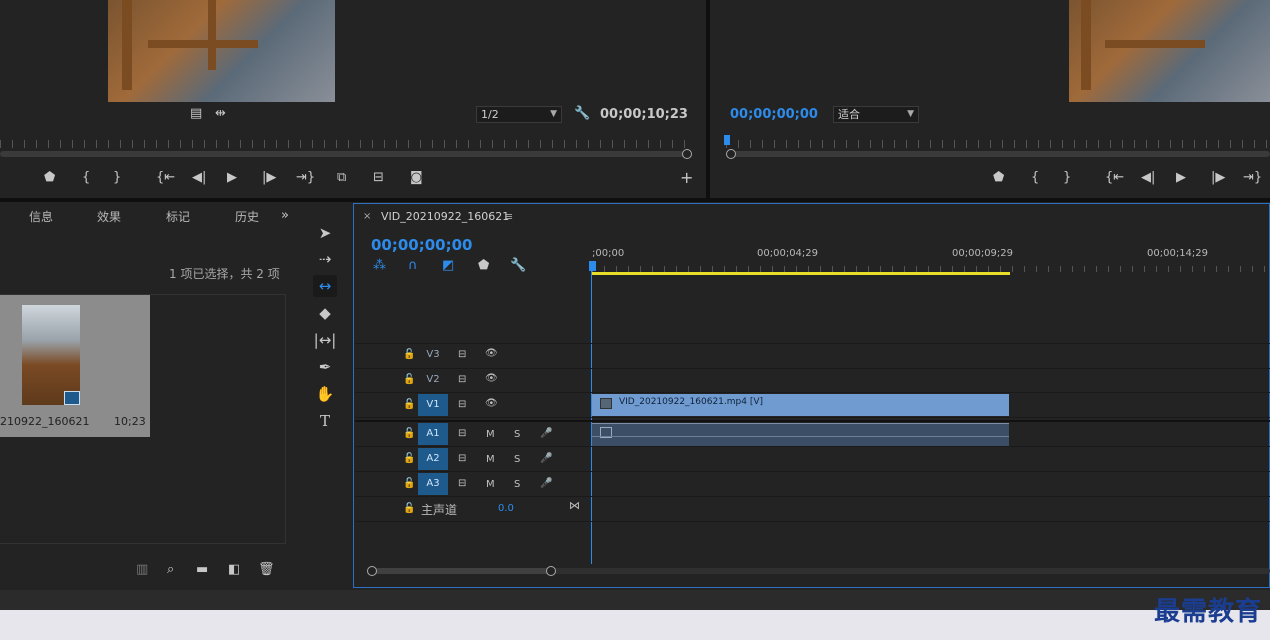  Describe the element at coordinates (508, 216) in the screenshot. I see `tab-menu-icon: ≡` at that location.